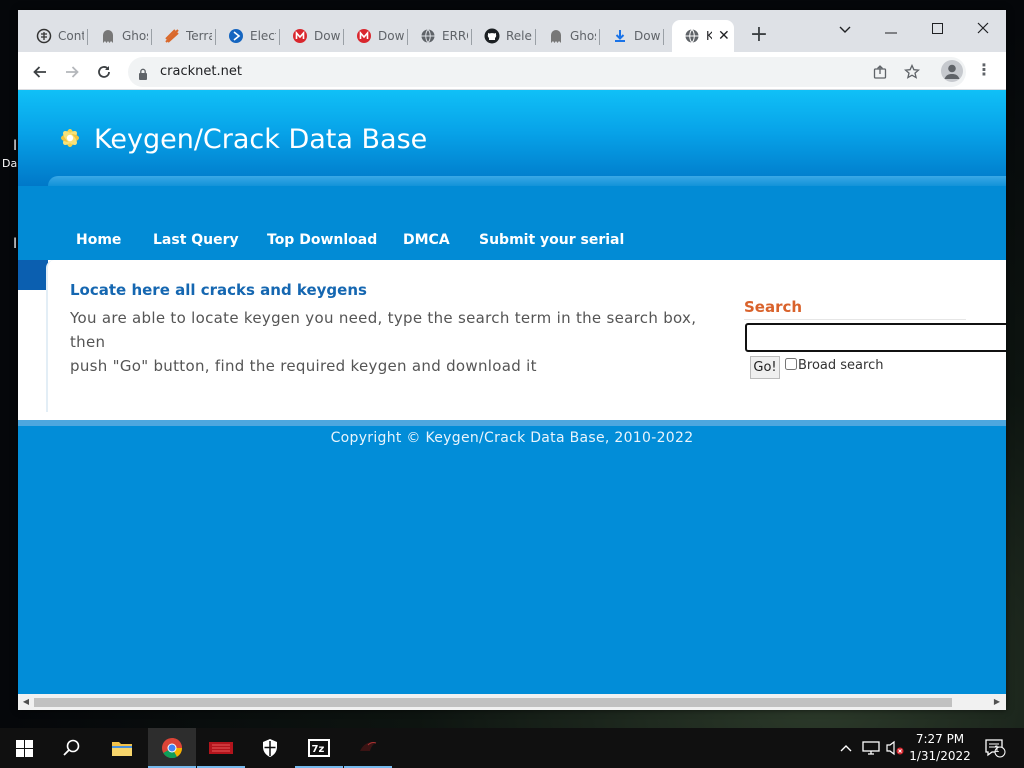  I want to click on tab-ghost: Ghos, so click(120, 36).